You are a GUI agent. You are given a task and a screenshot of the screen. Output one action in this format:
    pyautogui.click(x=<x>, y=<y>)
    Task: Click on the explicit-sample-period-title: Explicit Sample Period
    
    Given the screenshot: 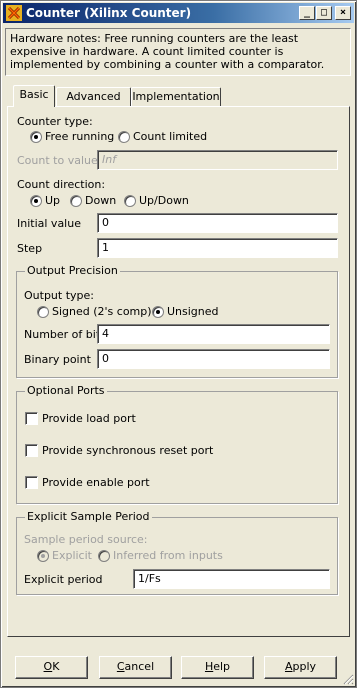 What is the action you would take?
    pyautogui.click(x=88, y=516)
    